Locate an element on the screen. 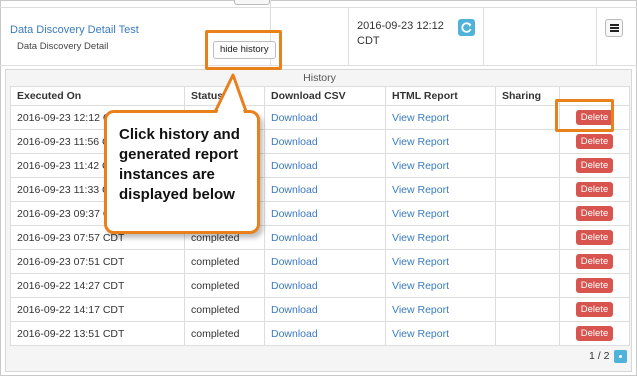 This screenshot has height=376, width=637. callout-pointer-mask is located at coordinates (230, 96).